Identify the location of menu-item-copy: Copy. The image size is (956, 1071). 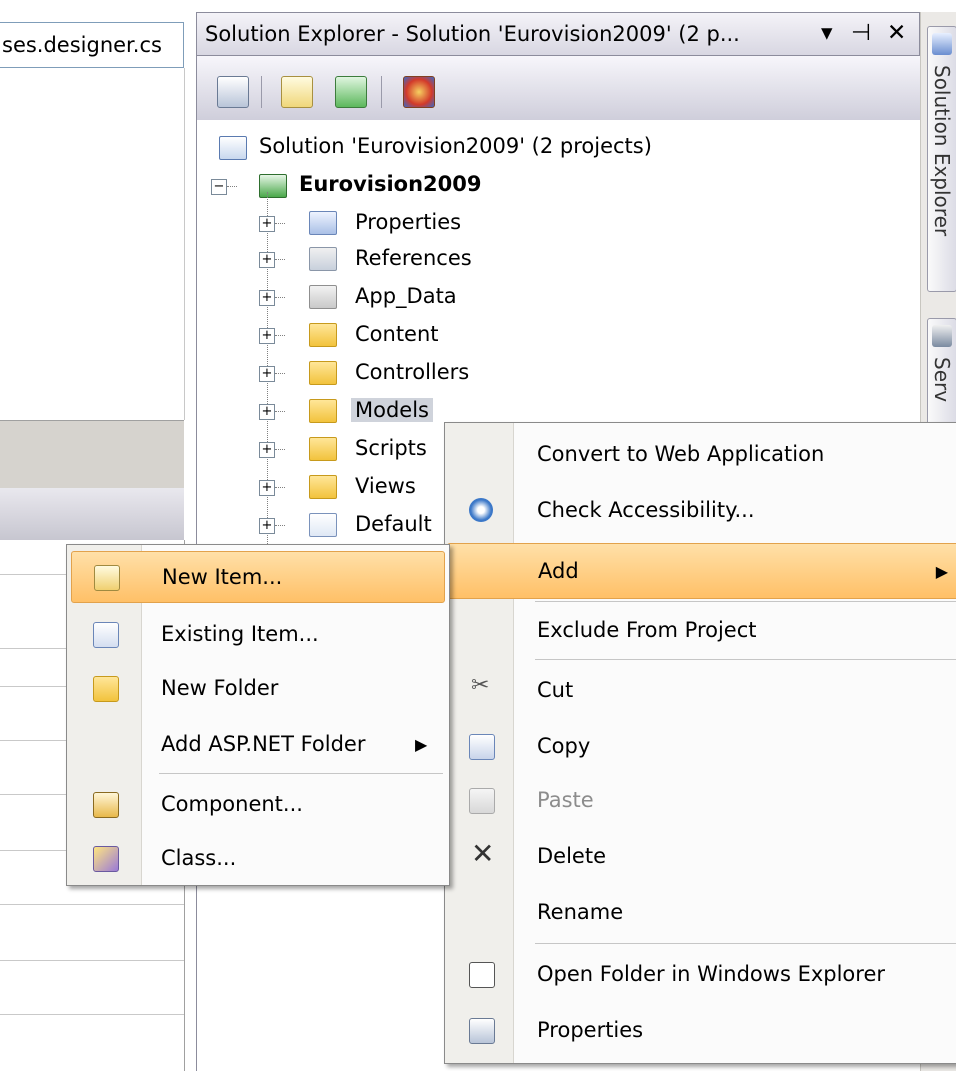
(700, 747).